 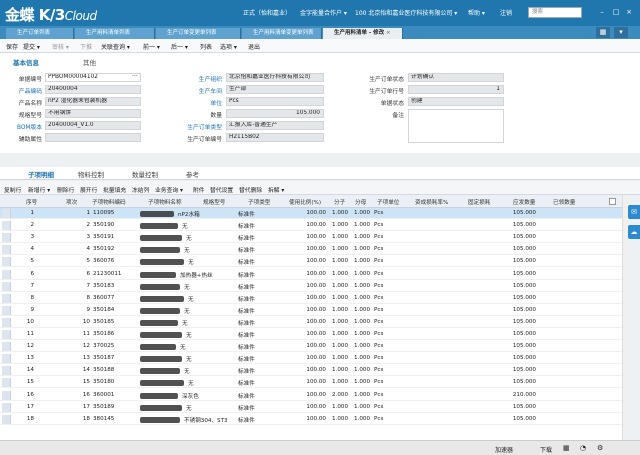 What do you see at coordinates (75, 334) in the screenshot?
I see `cell-item: 11` at bounding box center [75, 334].